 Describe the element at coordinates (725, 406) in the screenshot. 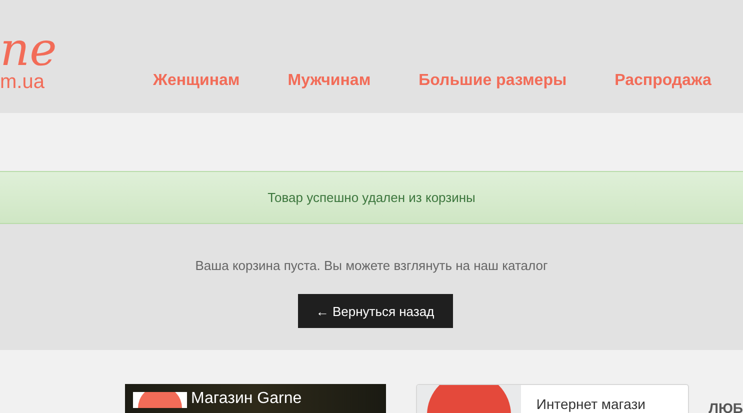

I see `side-heading: ЛЮБ` at that location.